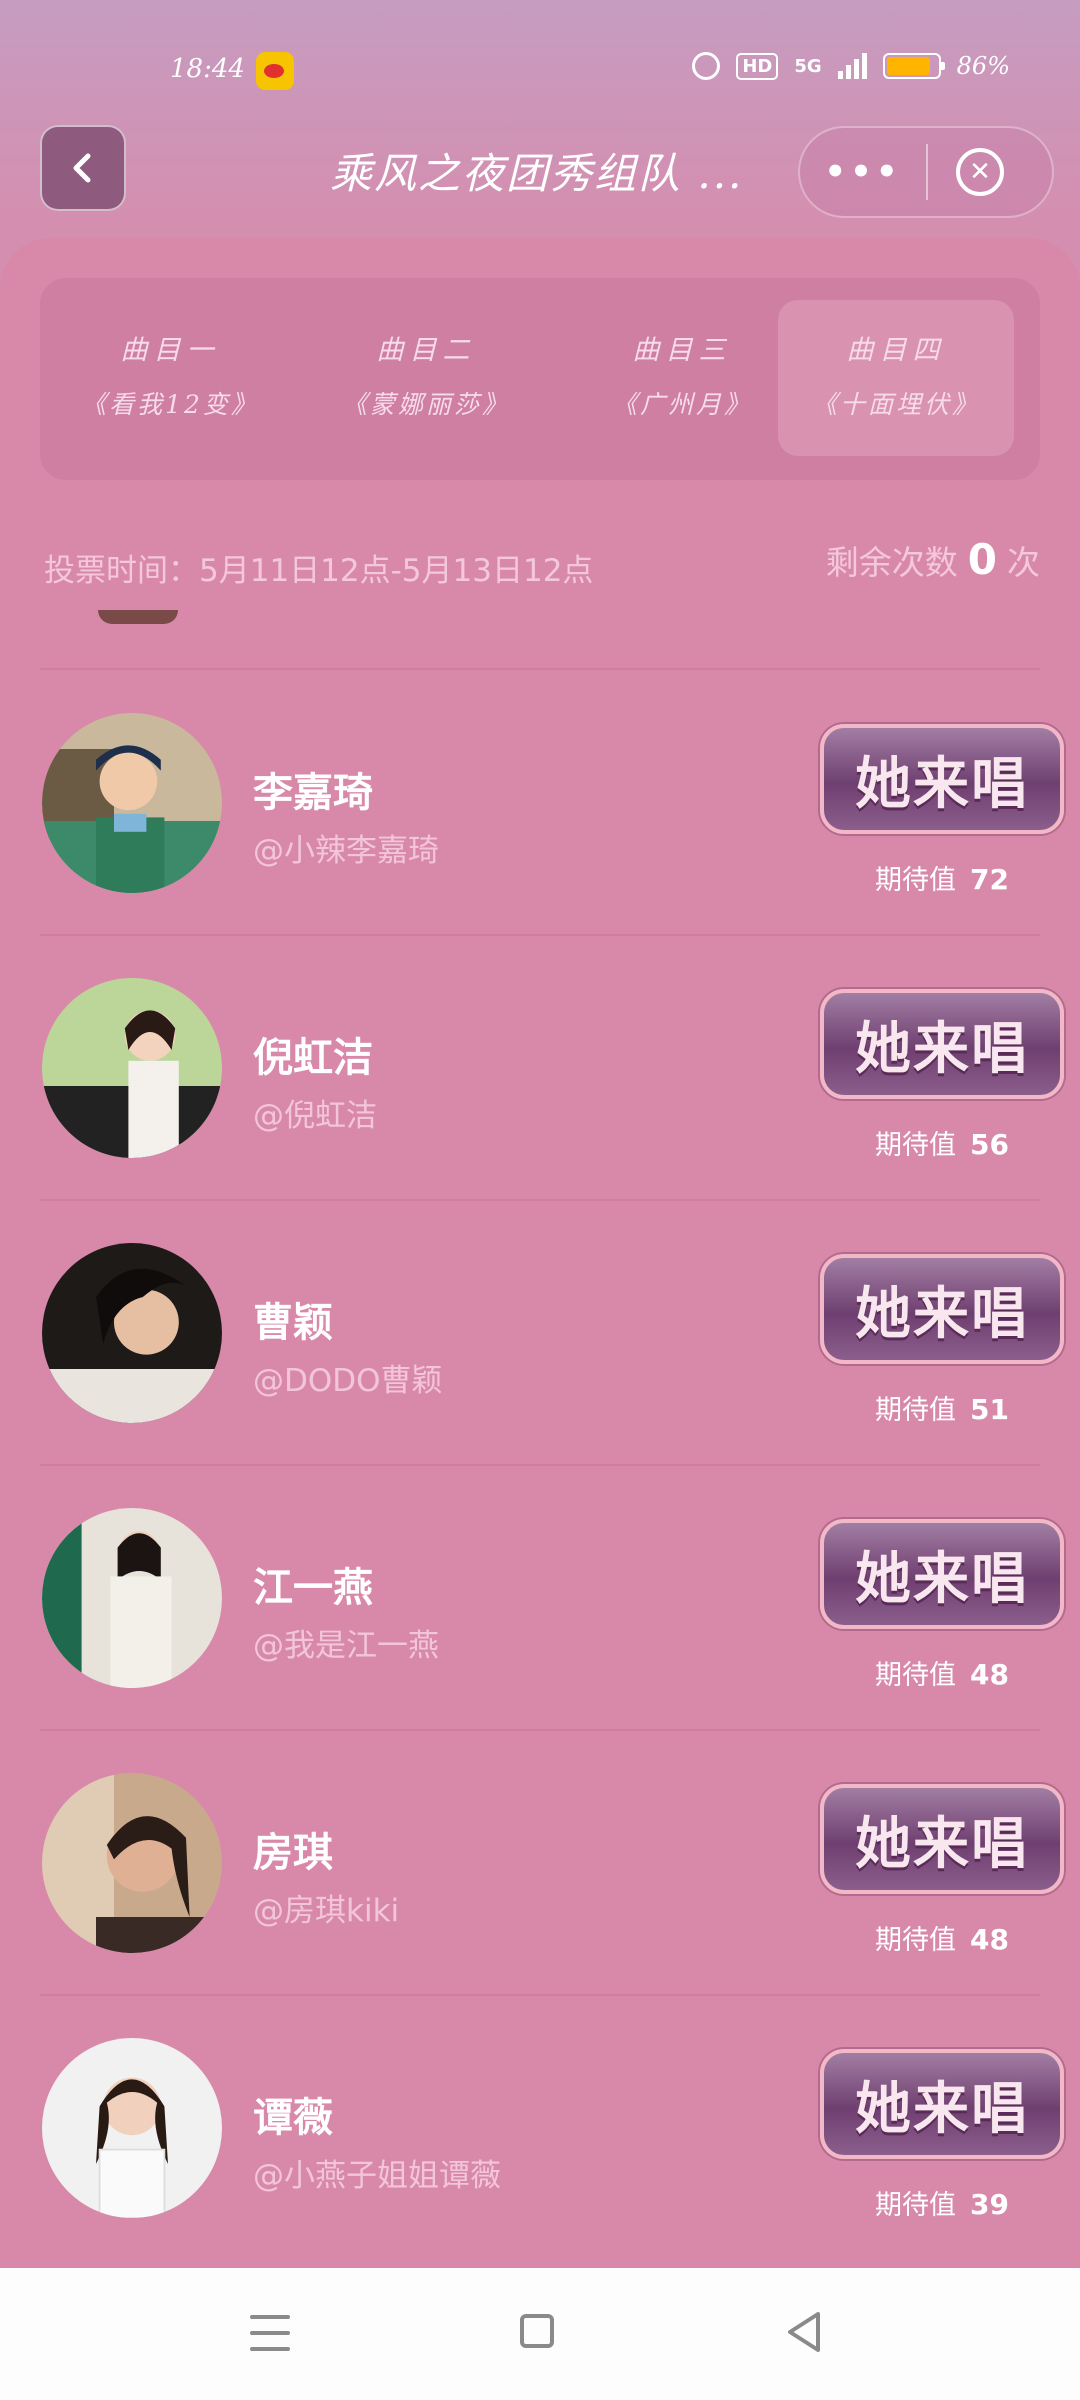  What do you see at coordinates (170, 378) in the screenshot?
I see `tab-song-1: 曲目一 《看我12变》` at bounding box center [170, 378].